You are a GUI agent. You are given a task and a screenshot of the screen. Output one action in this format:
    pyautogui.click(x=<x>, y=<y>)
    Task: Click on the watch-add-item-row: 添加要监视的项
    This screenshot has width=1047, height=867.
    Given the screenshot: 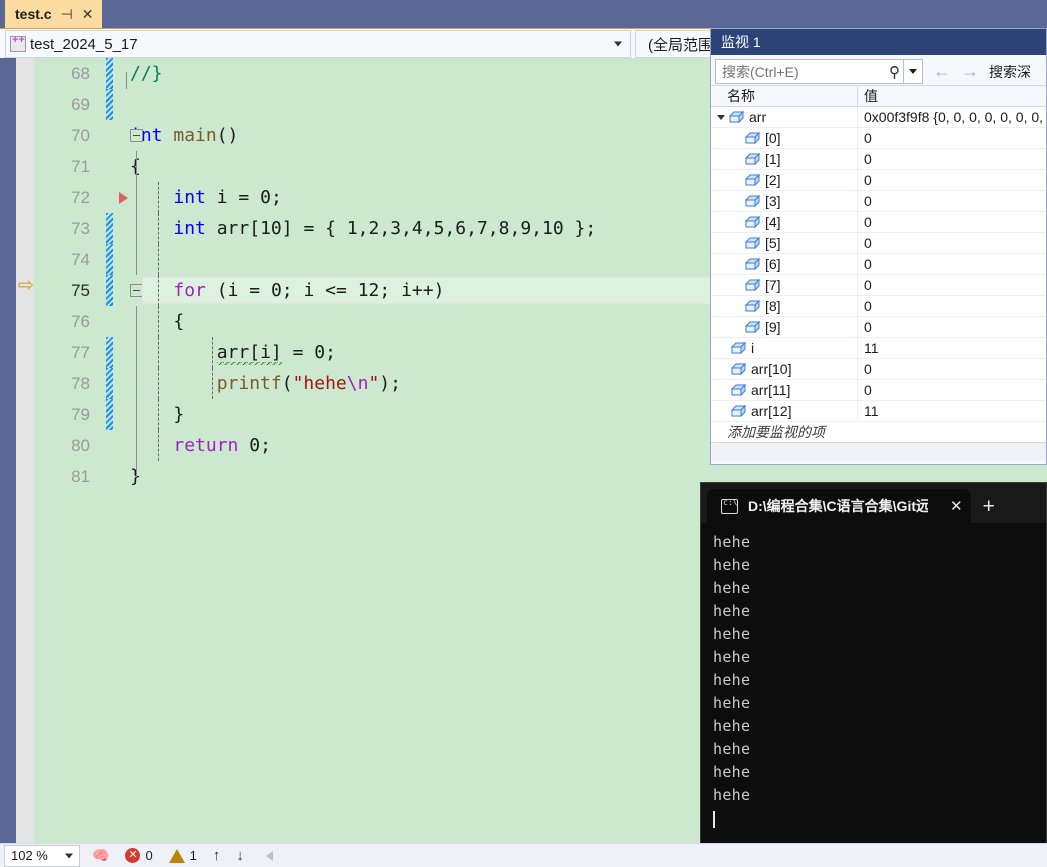 What is the action you would take?
    pyautogui.click(x=878, y=432)
    